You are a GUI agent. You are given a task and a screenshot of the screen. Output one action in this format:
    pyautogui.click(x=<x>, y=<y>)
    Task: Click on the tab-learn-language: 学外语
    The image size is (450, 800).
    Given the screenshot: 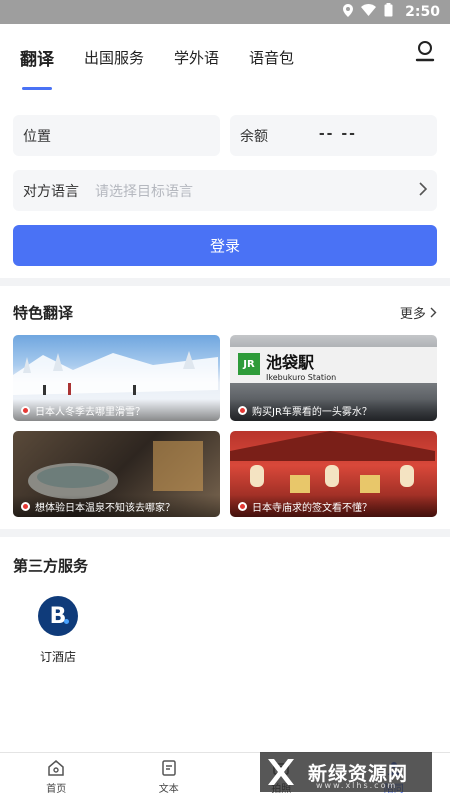 What is the action you would take?
    pyautogui.click(x=196, y=57)
    